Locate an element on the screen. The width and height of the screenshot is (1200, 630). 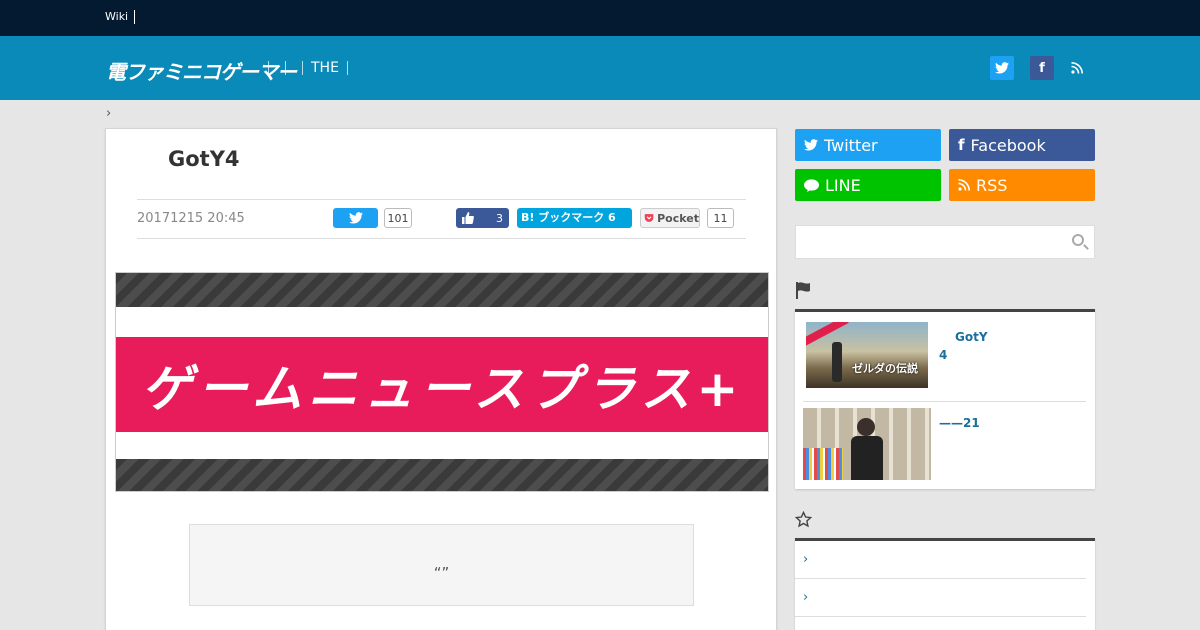
ranking-title-line: 4 is located at coordinates (943, 355).